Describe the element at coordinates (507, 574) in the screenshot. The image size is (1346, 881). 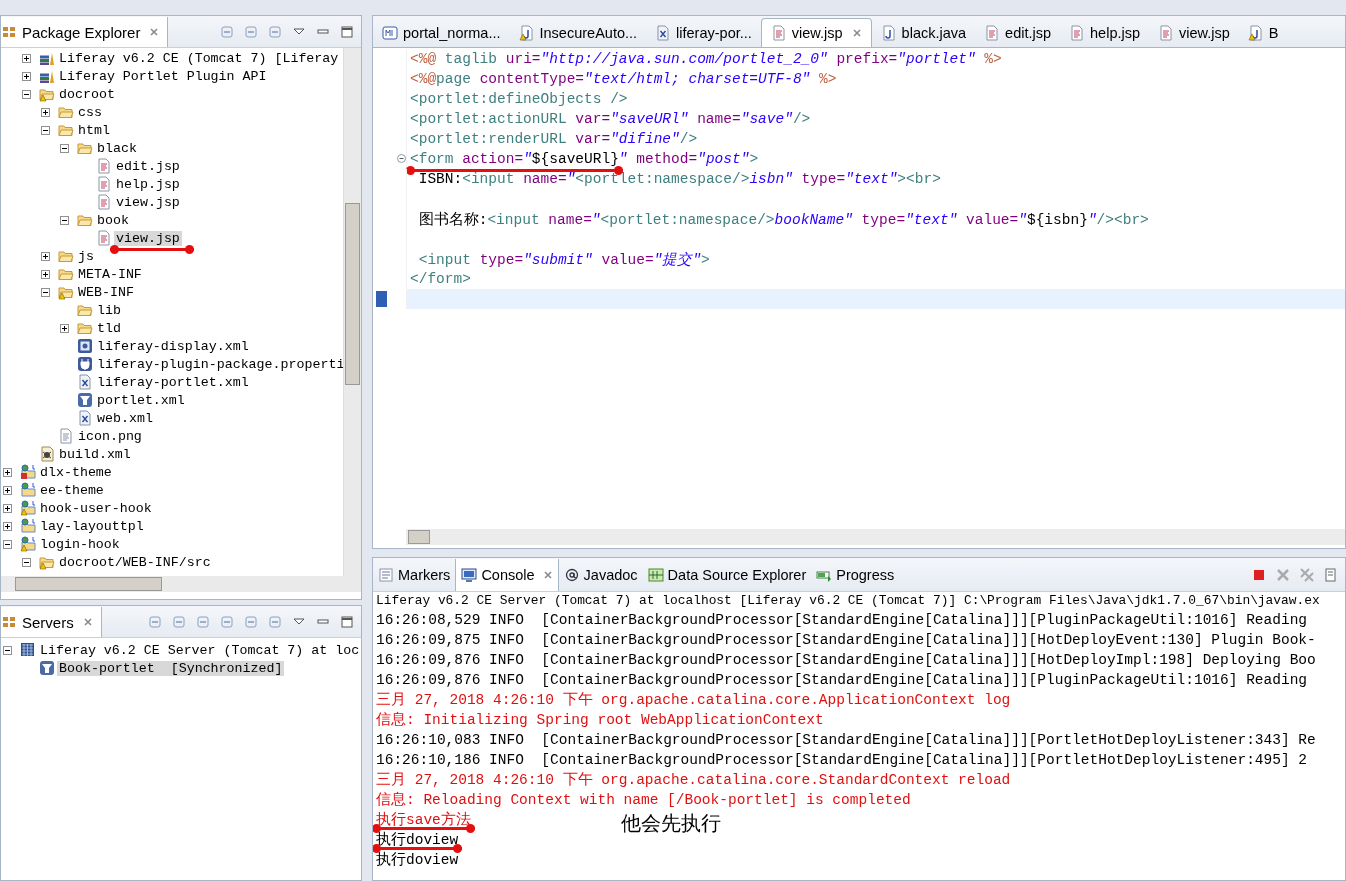
I see `console-tab: Console` at that location.